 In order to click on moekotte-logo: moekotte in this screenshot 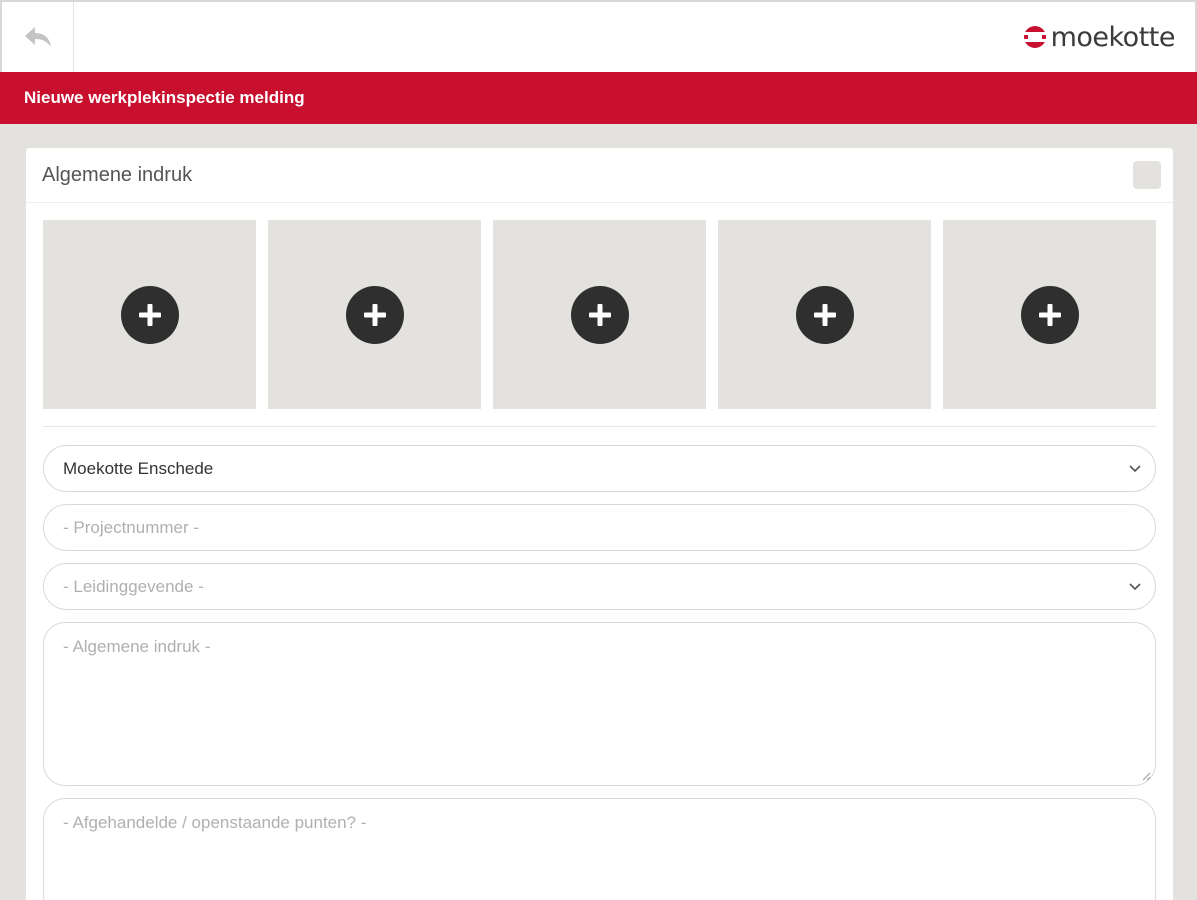, I will do `click(1099, 37)`.